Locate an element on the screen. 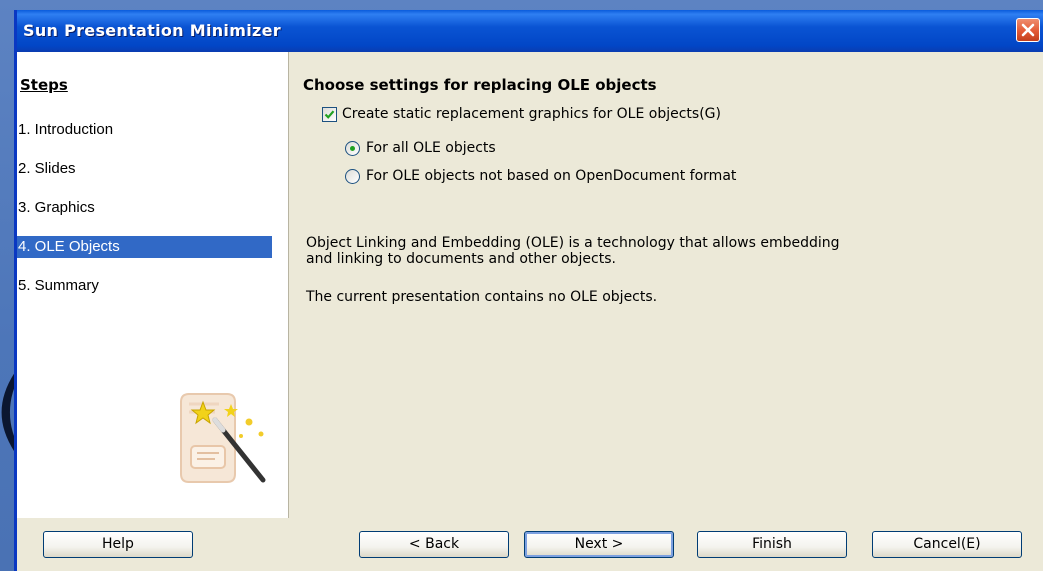 The height and width of the screenshot is (571, 1043). create-static-checkbox is located at coordinates (329, 114).